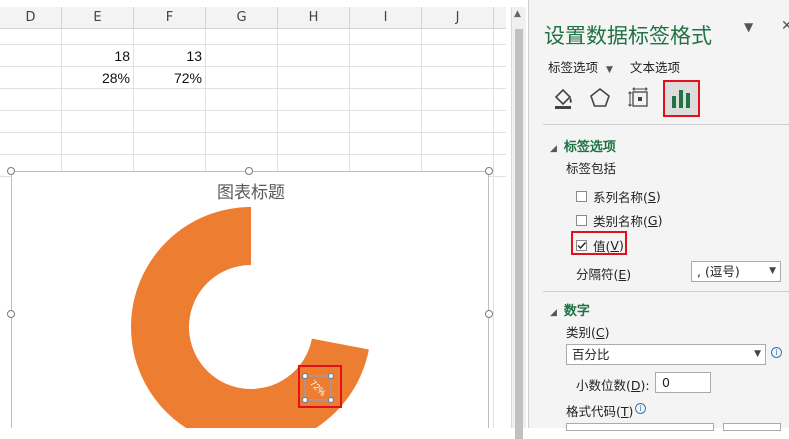 The height and width of the screenshot is (439, 789). I want to click on decimal-places-input: 0, so click(683, 382).